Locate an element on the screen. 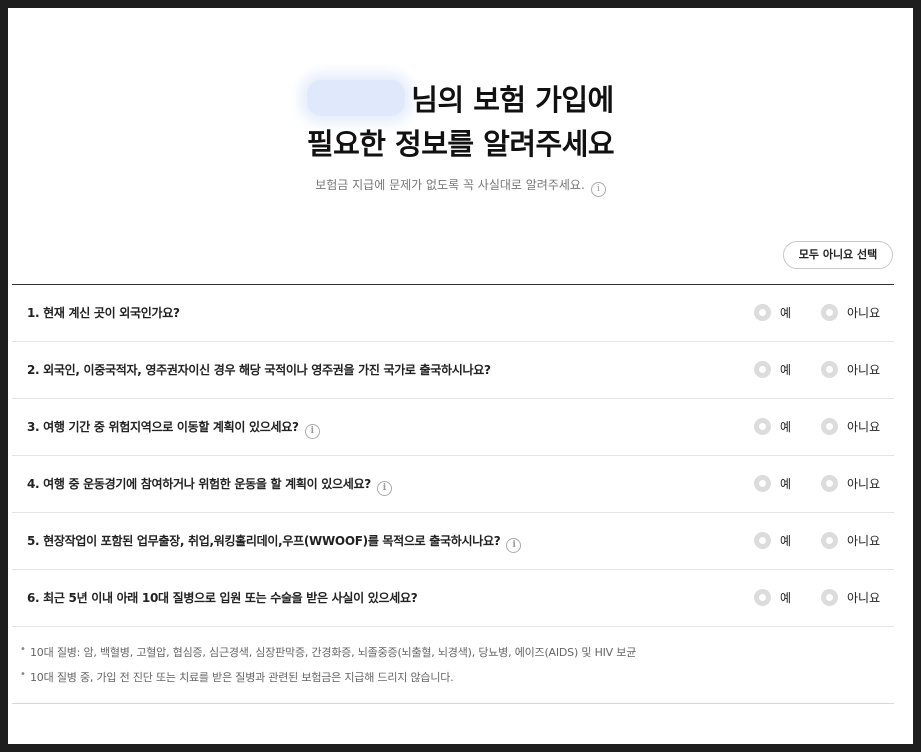  title-line-2: 필요한 정보를 알려주세요 is located at coordinates (460, 144).